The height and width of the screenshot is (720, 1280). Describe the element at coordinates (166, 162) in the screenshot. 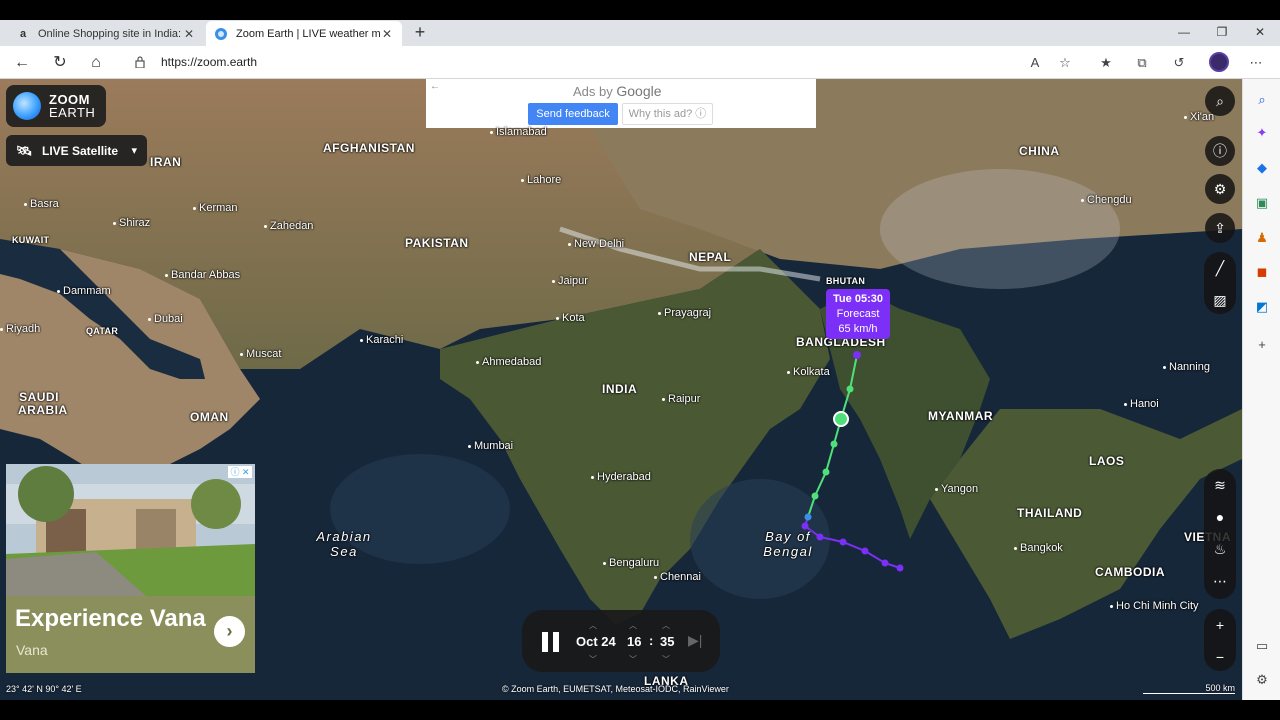

I see `country-label: IRAN` at that location.